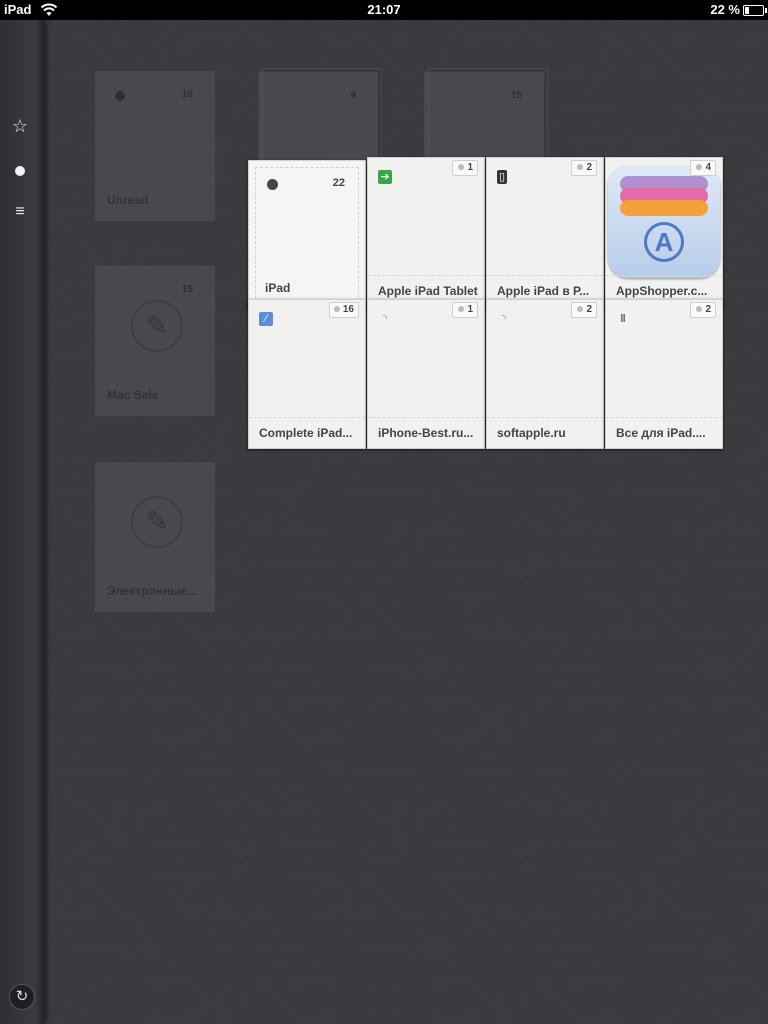 This screenshot has width=768, height=1024. Describe the element at coordinates (664, 222) in the screenshot. I see `appshopper-icon: A` at that location.